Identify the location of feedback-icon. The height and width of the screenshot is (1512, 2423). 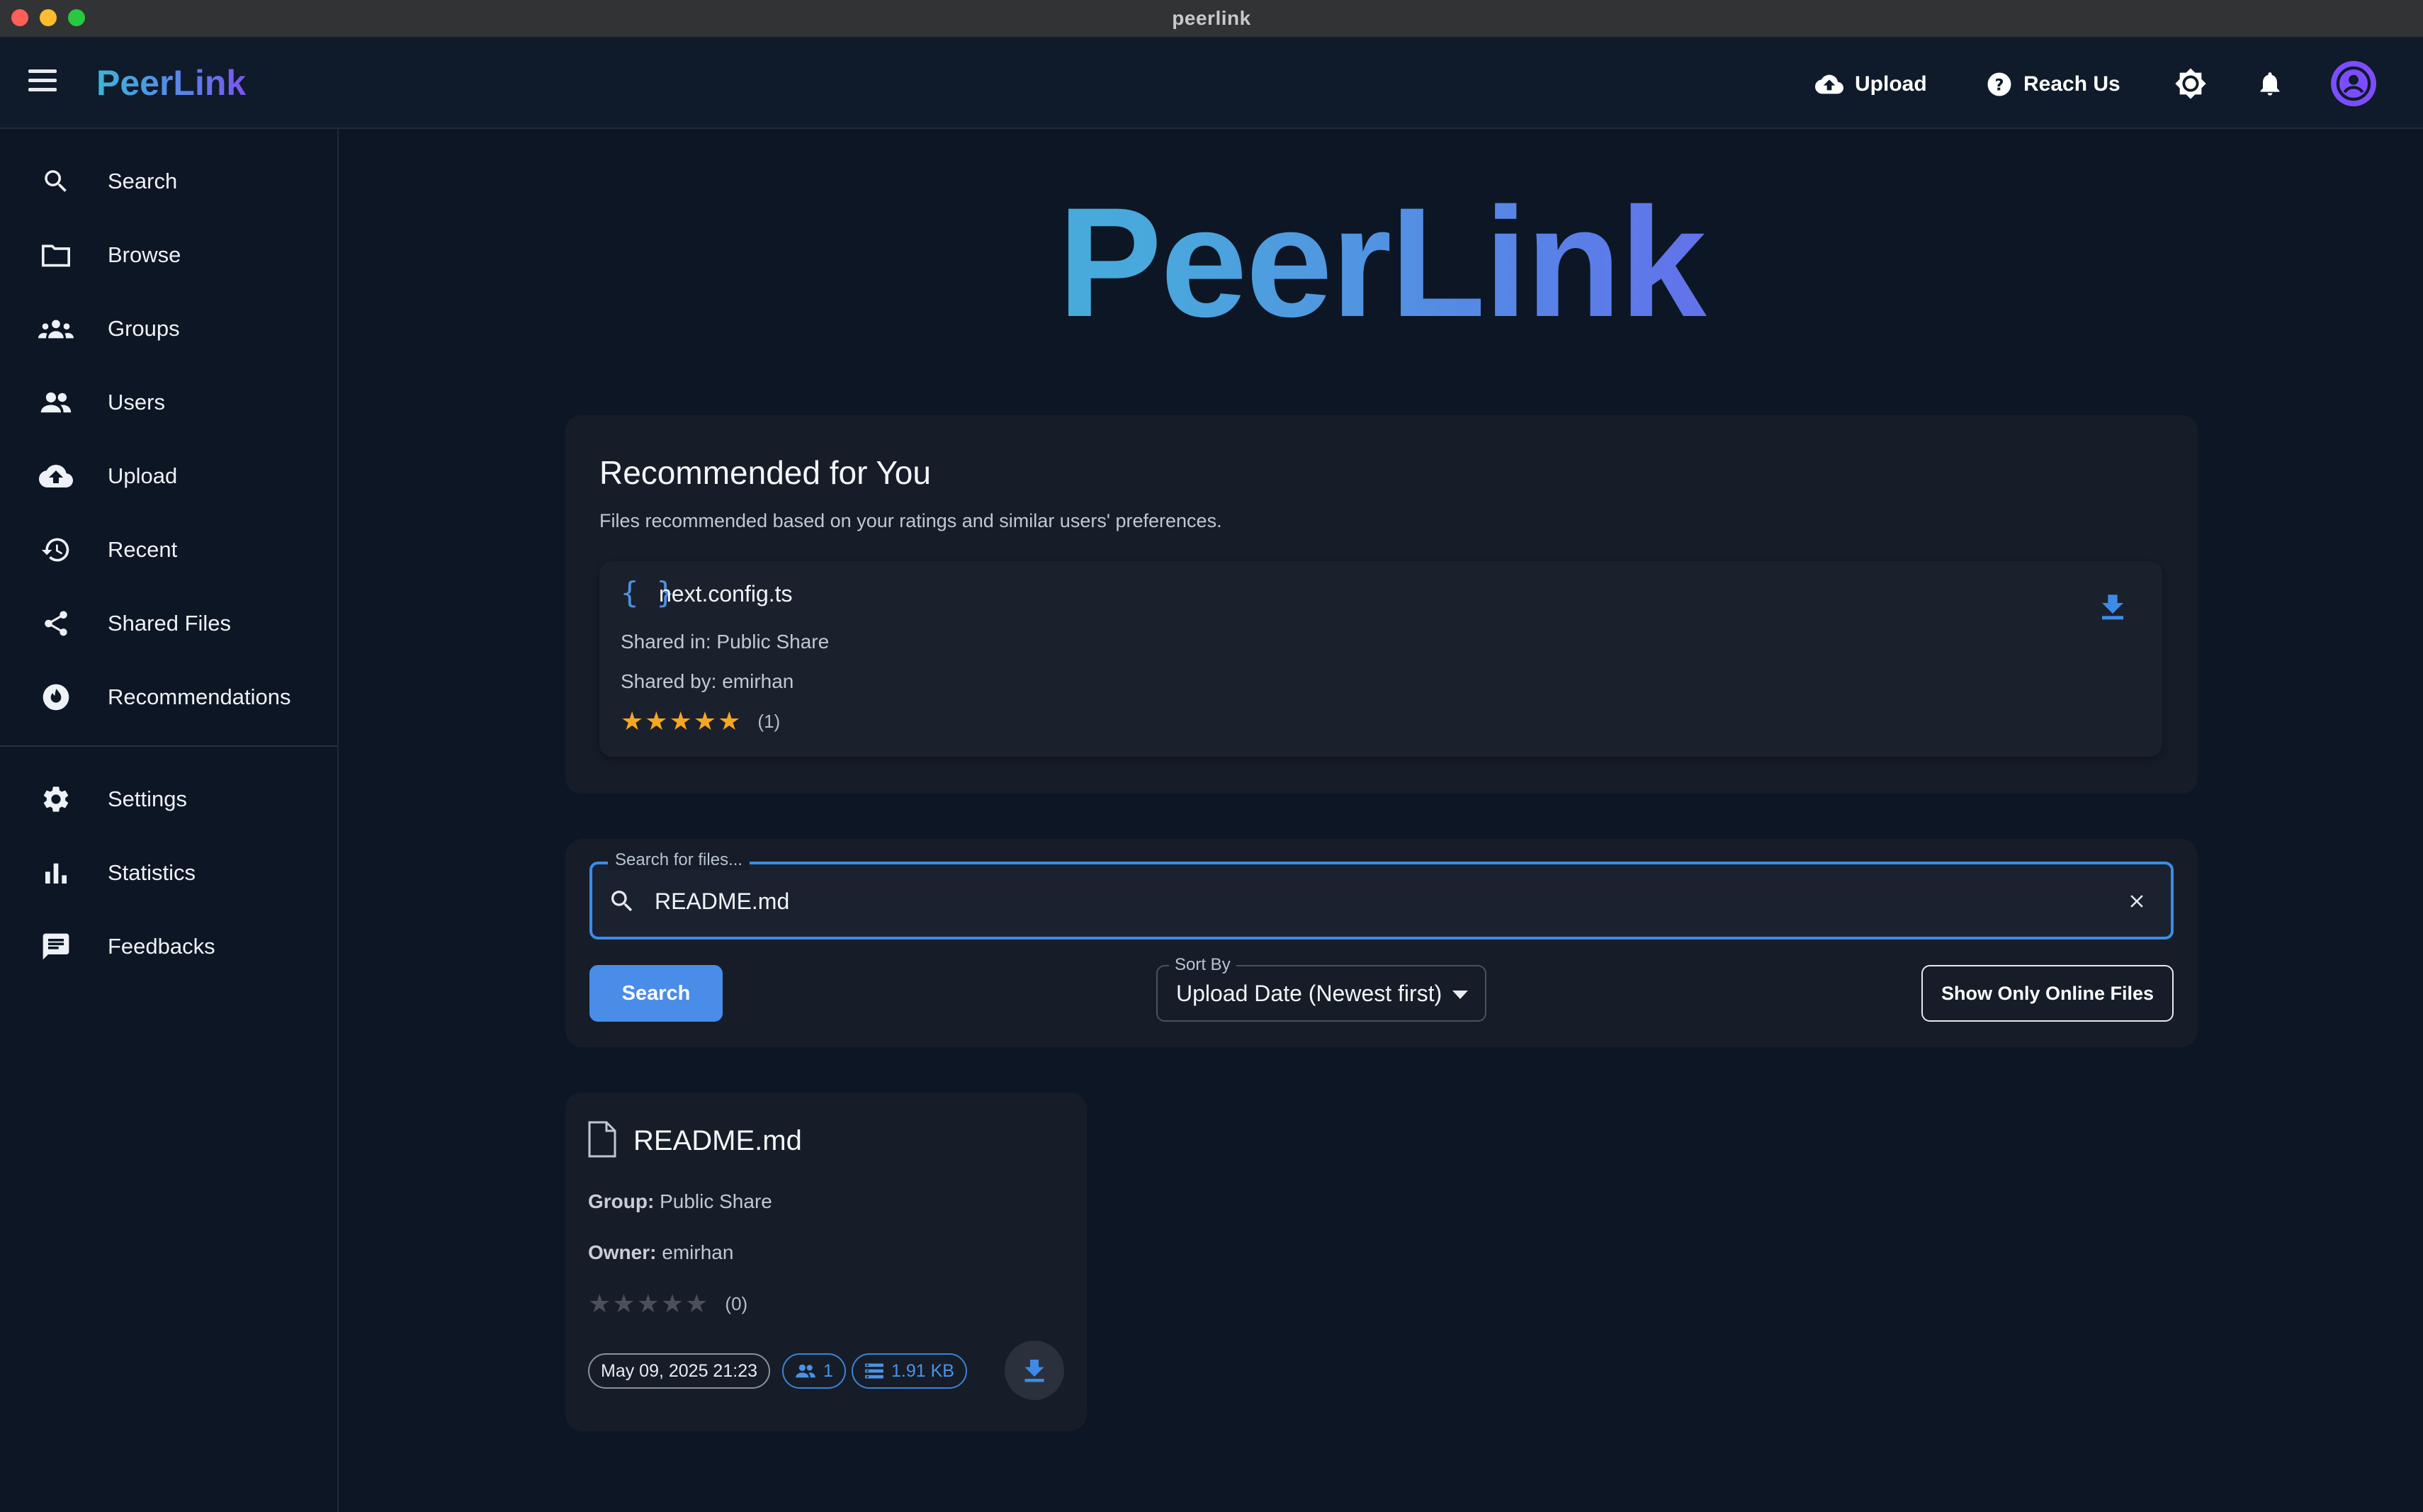
(56, 946).